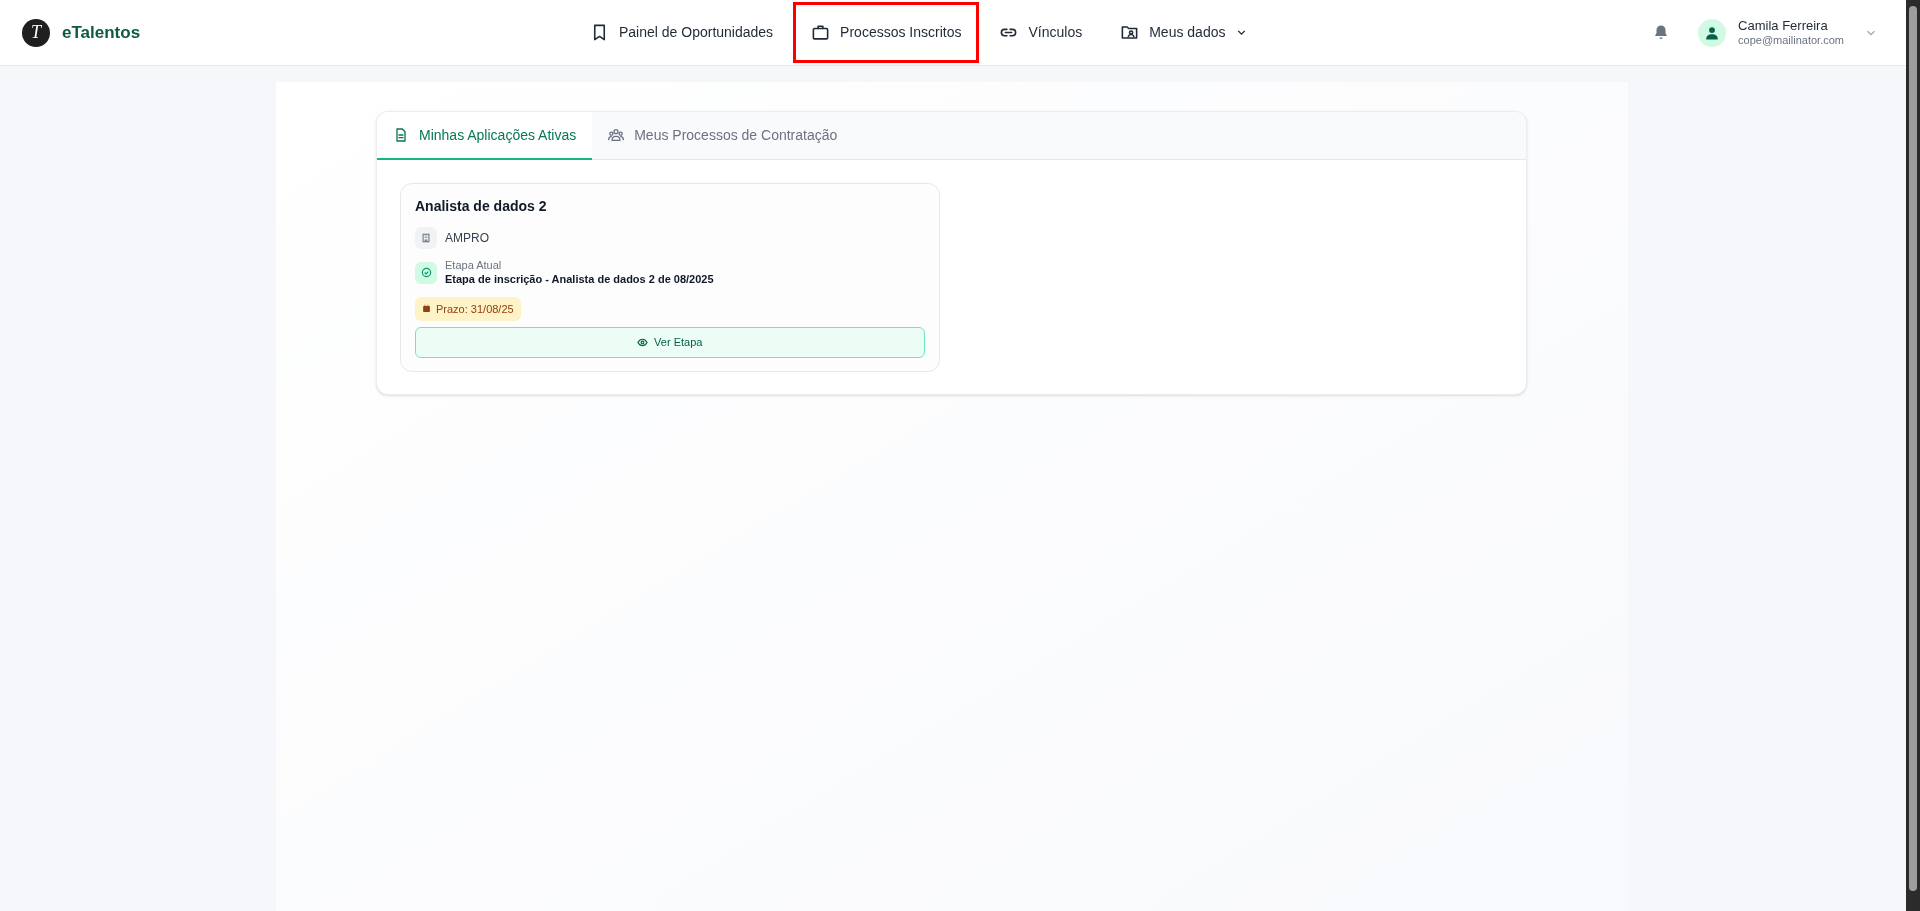 The width and height of the screenshot is (1920, 911). What do you see at coordinates (579, 279) in the screenshot?
I see `stage-name: Etapa de inscrição - Analista de dados 2 de 08/2025` at bounding box center [579, 279].